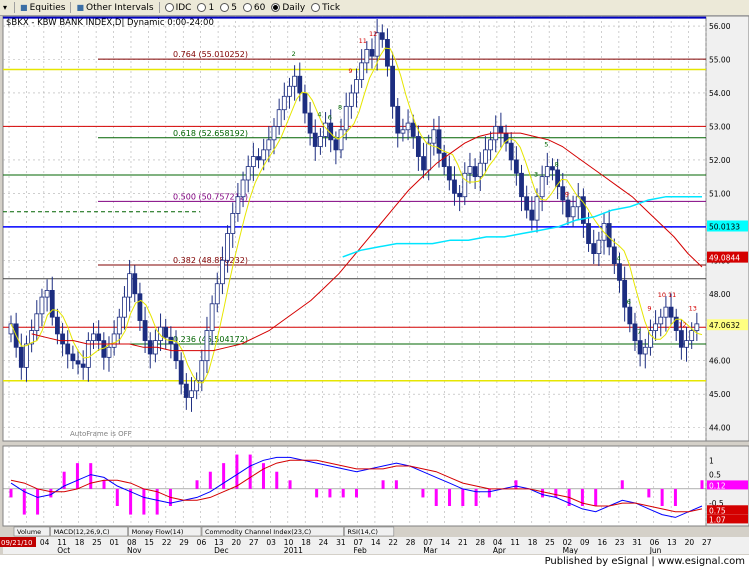  What do you see at coordinates (644, 561) in the screenshot?
I see `published-by: Published by eSignal | www.esignal.com` at bounding box center [644, 561].